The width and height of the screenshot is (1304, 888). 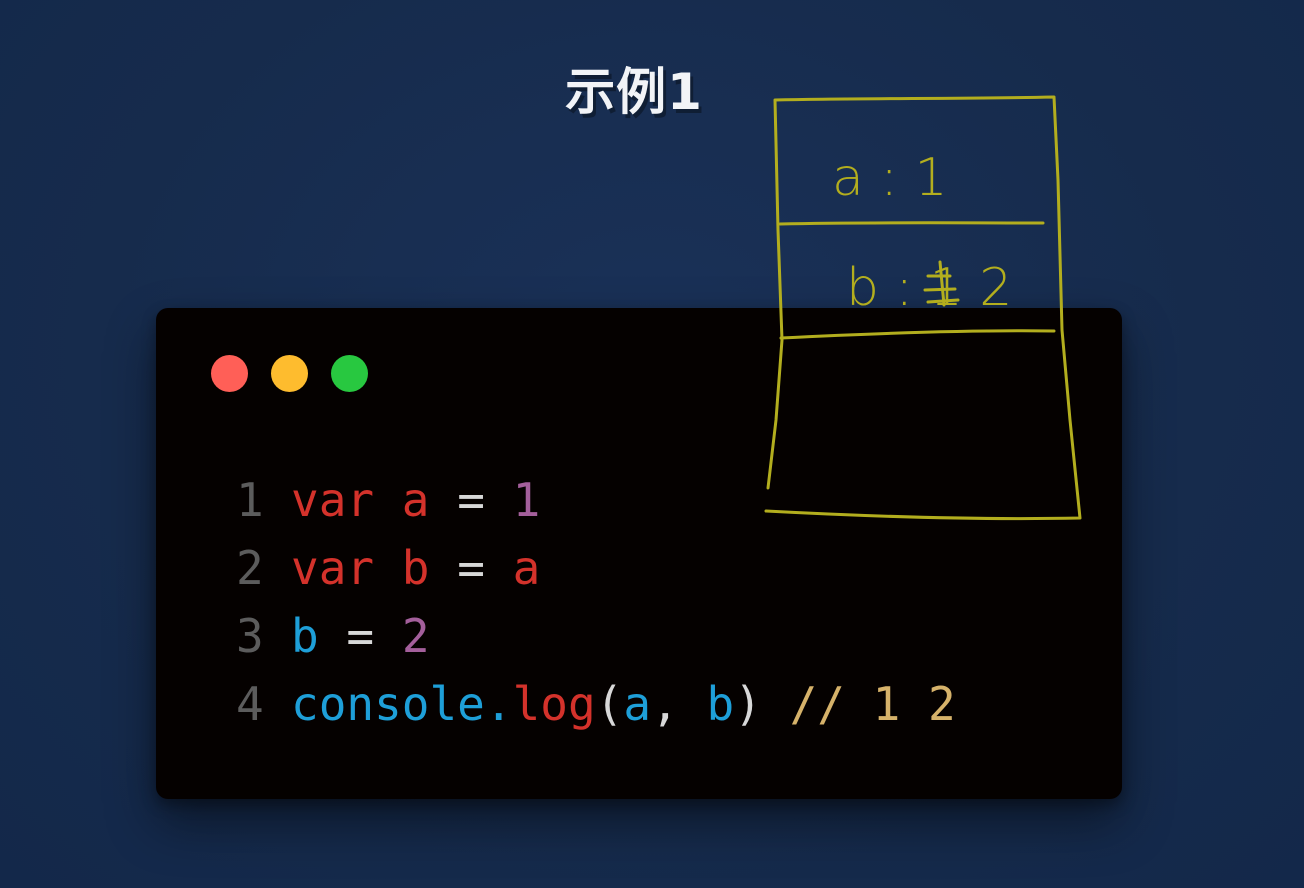 I want to click on strike-mark, so click(x=941, y=283).